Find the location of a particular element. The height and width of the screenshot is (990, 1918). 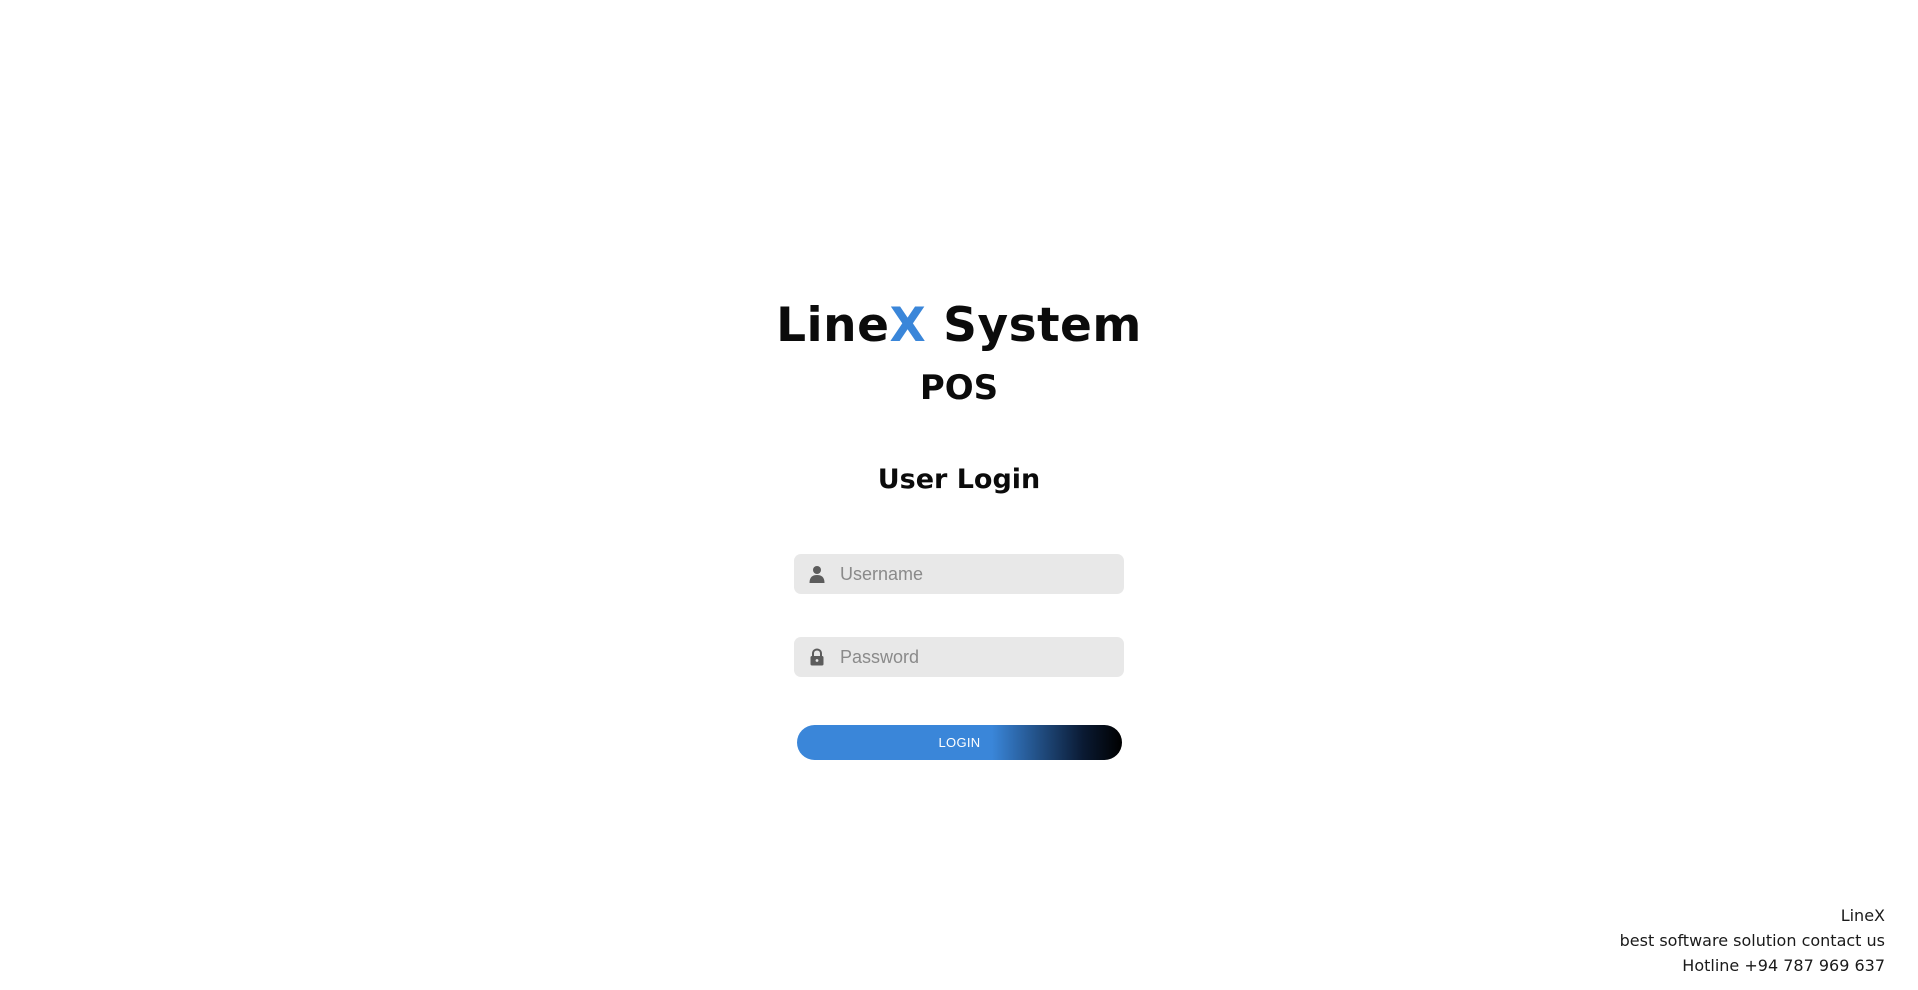

login-heading: User Login is located at coordinates (959, 479).